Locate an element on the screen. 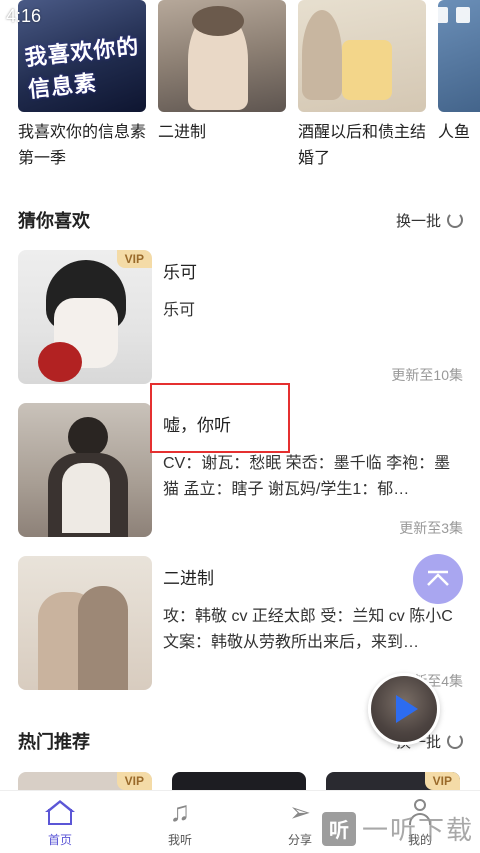  tab-listen: ♫ 我听 is located at coordinates (180, 822).